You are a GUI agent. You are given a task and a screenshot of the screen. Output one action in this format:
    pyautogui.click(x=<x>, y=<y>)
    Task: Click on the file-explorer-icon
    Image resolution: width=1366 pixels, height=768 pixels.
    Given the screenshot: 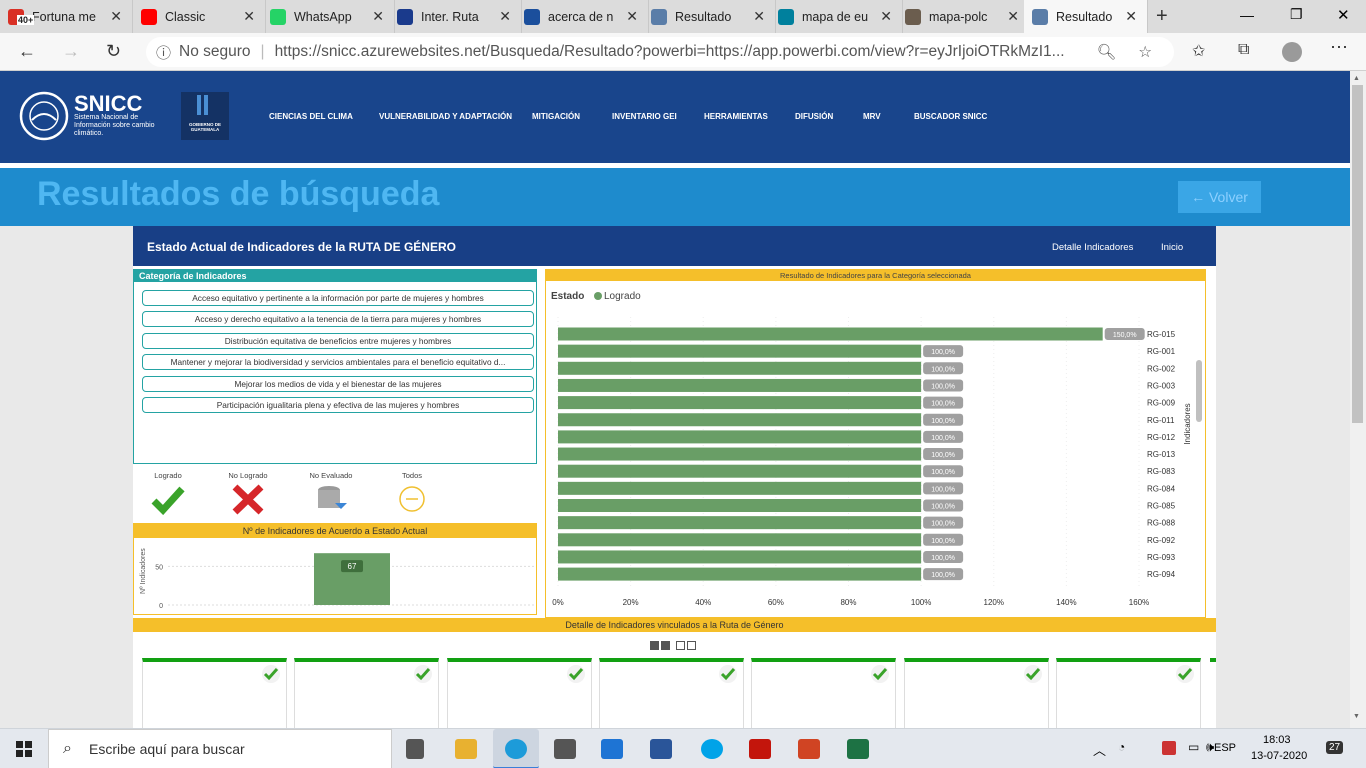 What is the action you would take?
    pyautogui.click(x=466, y=749)
    